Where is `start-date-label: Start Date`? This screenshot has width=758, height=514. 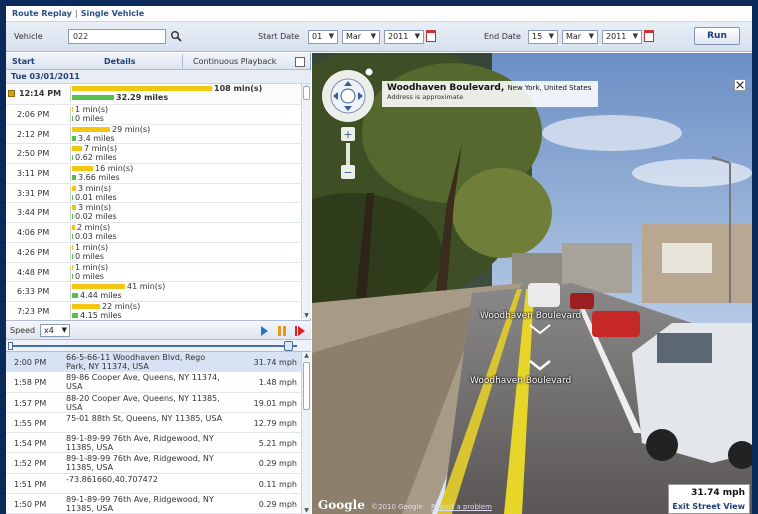
start-date-label: Start Date is located at coordinates (279, 36).